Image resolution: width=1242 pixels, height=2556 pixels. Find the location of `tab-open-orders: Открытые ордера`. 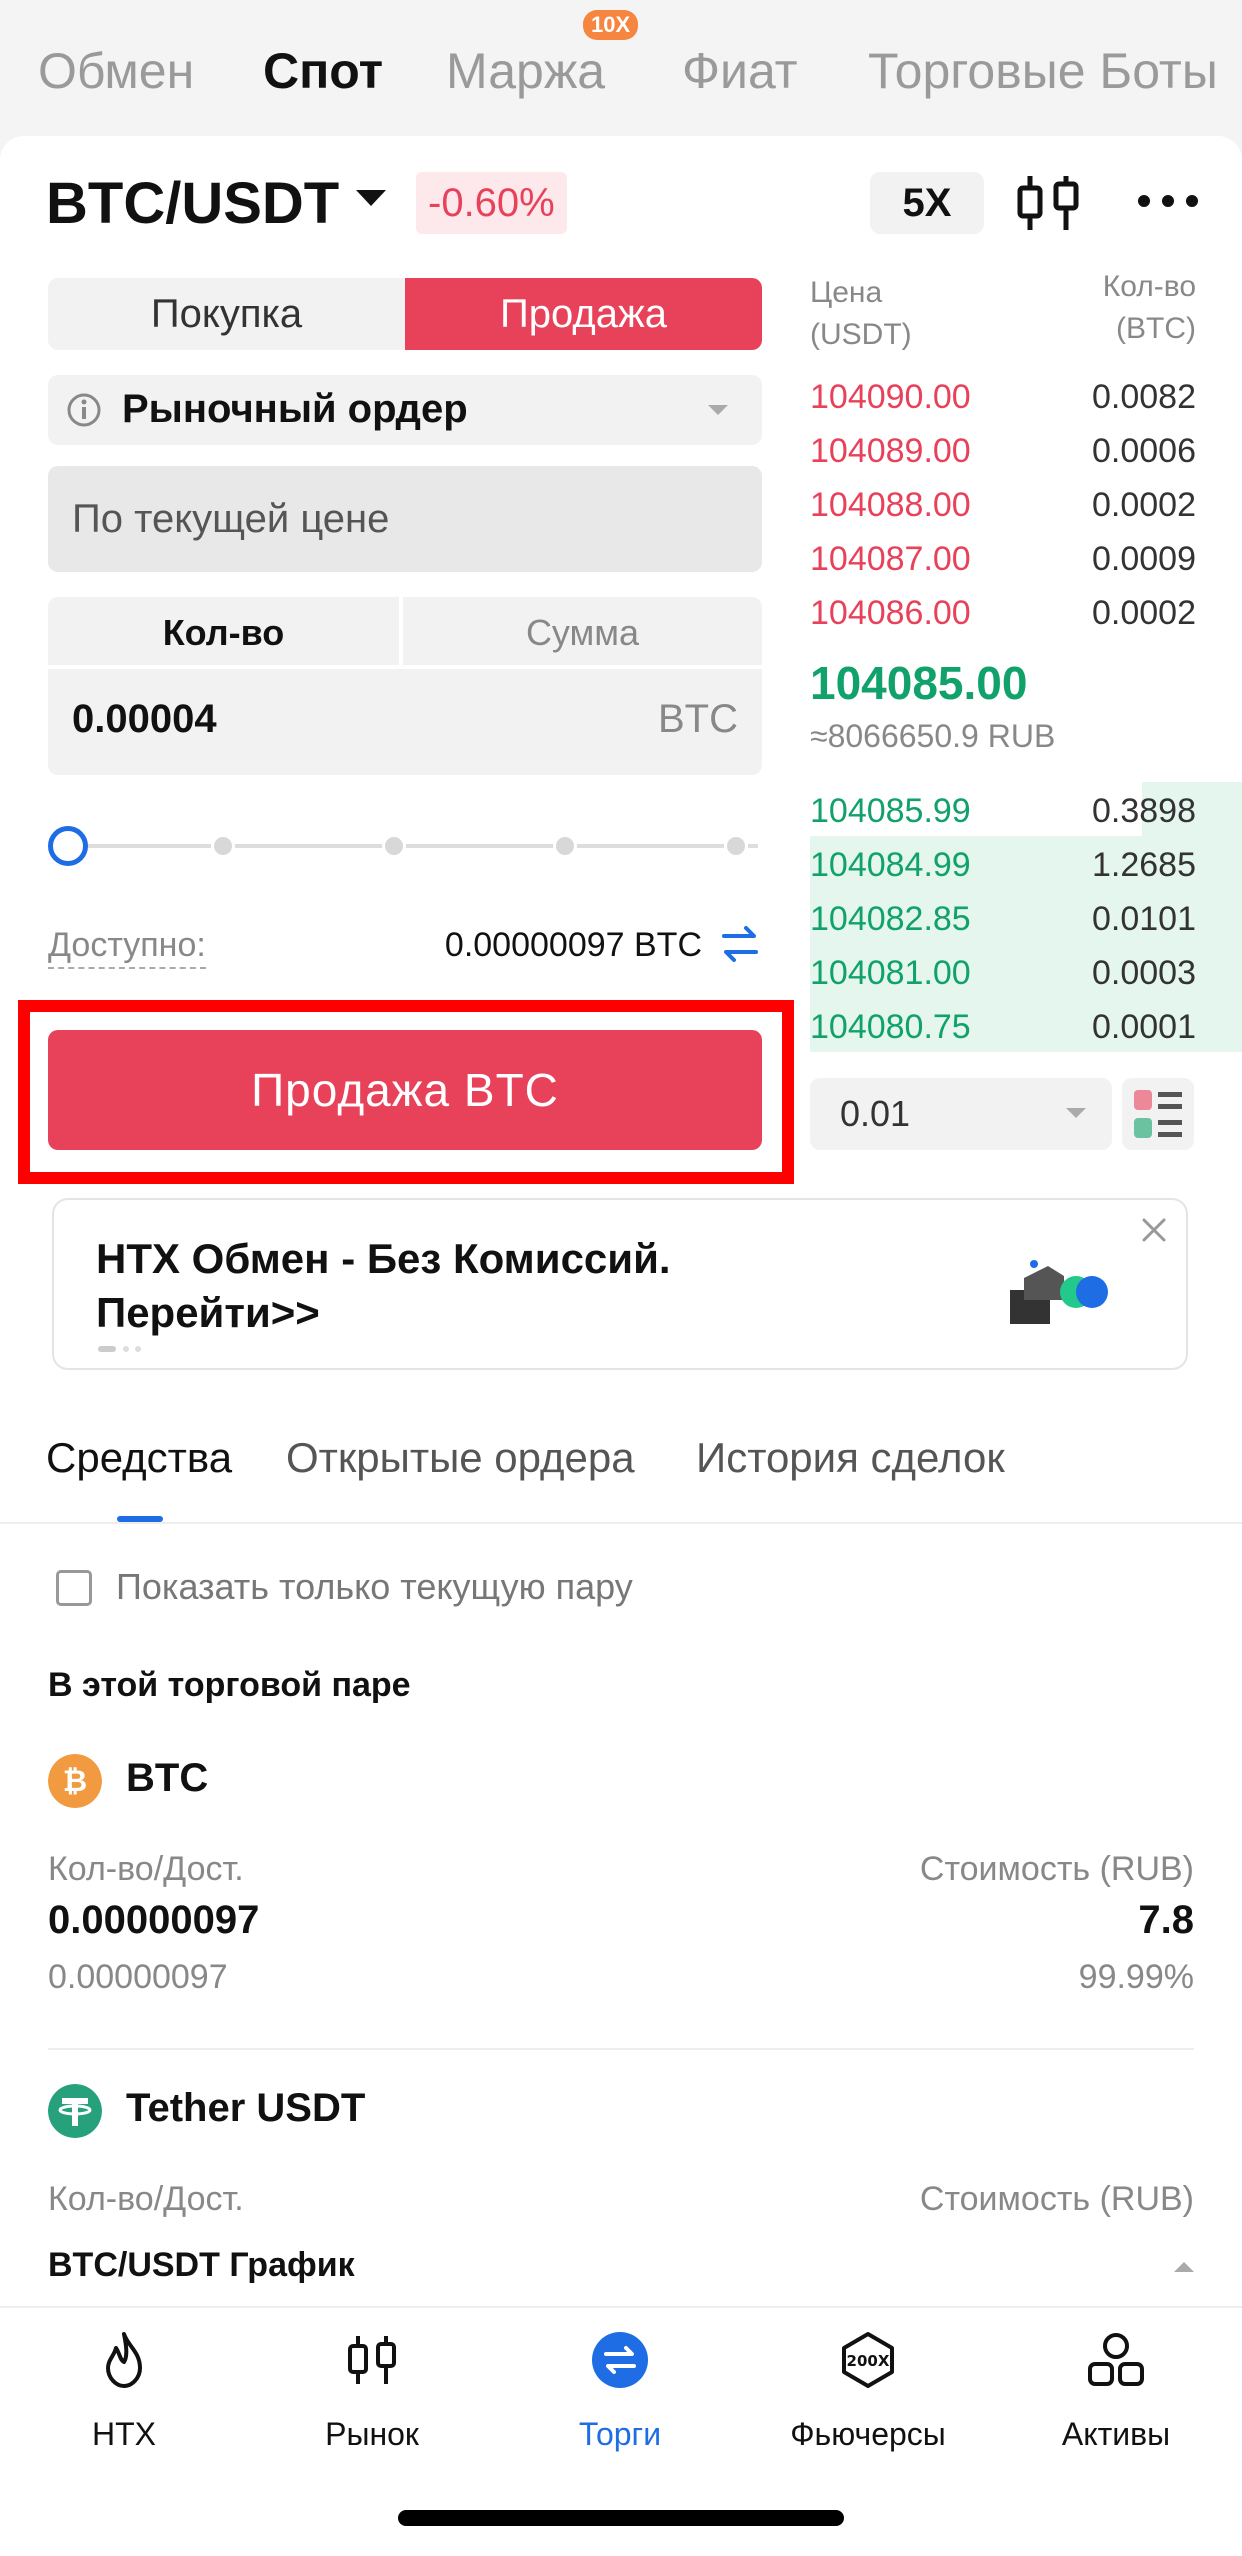

tab-open-orders: Открытые ордера is located at coordinates (460, 1458).